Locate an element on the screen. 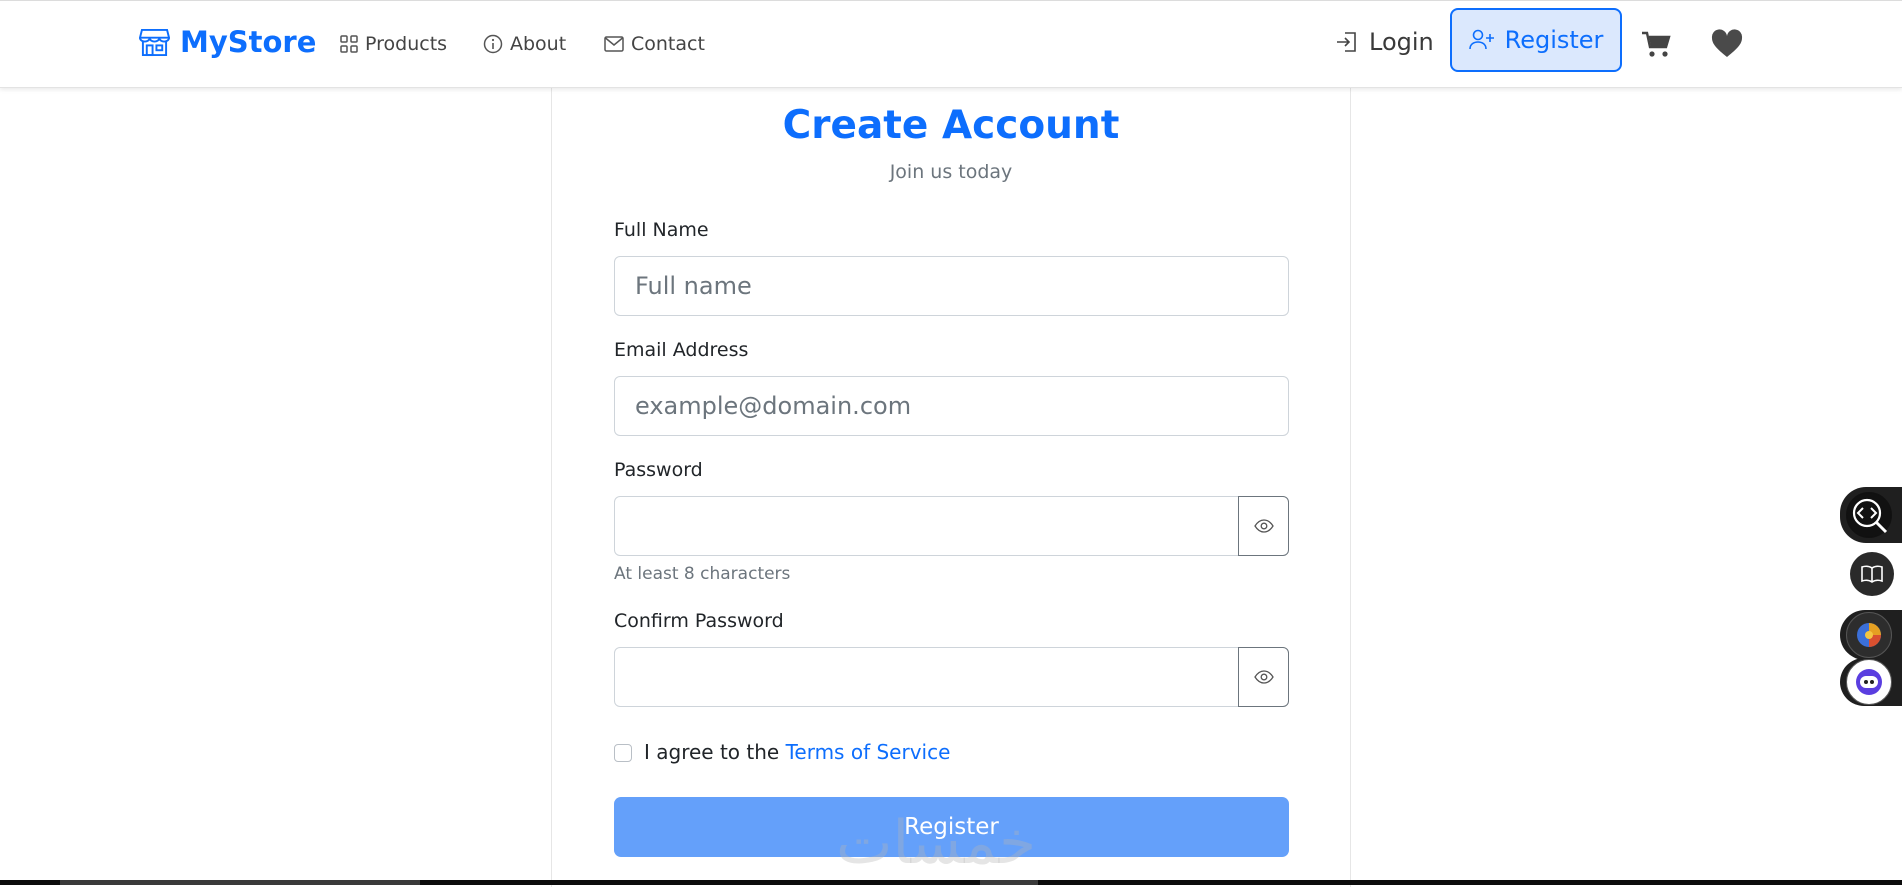 Image resolution: width=1902 pixels, height=887 pixels. brand-name: MyStore is located at coordinates (248, 42).